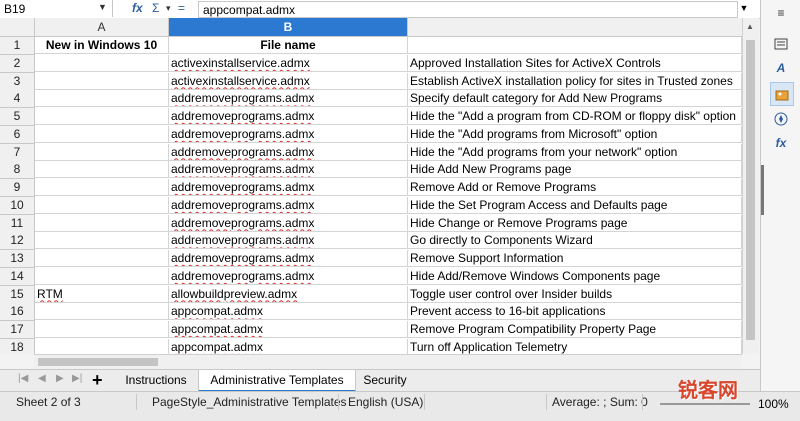 Image resolution: width=800 pixels, height=421 pixels. Describe the element at coordinates (17, 117) in the screenshot. I see `row-header: 5` at that location.